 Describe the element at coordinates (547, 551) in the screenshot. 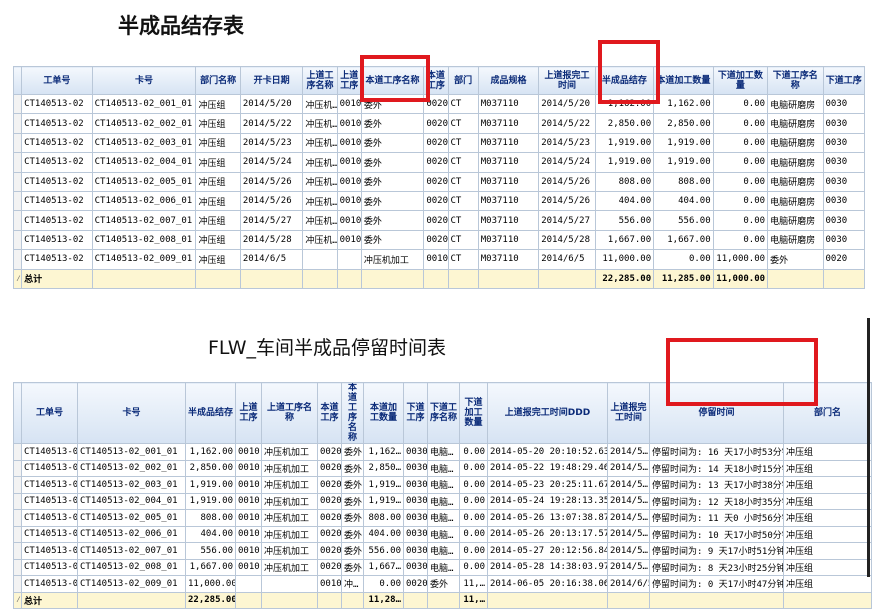

I see `table-cell: 2014-05-27 20:12:56.840` at that location.